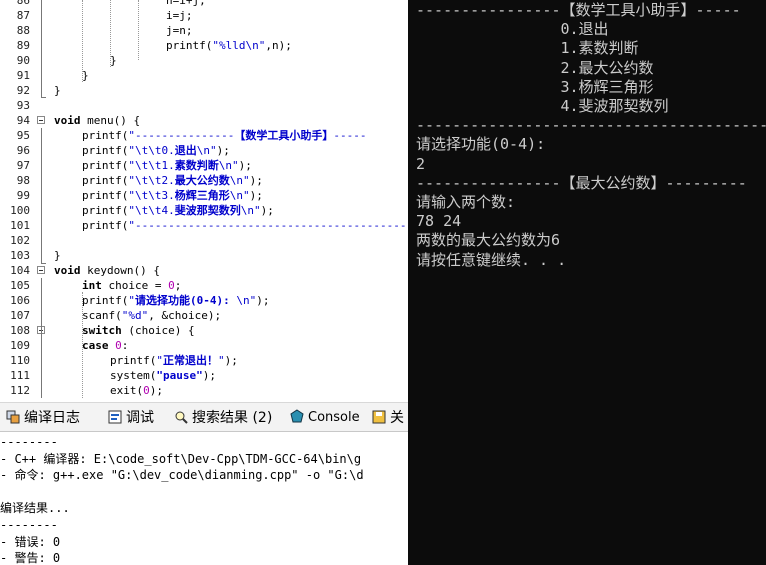  What do you see at coordinates (156, 150) in the screenshot?
I see `code-text: printf("\t\t0.退出\n");` at bounding box center [156, 150].